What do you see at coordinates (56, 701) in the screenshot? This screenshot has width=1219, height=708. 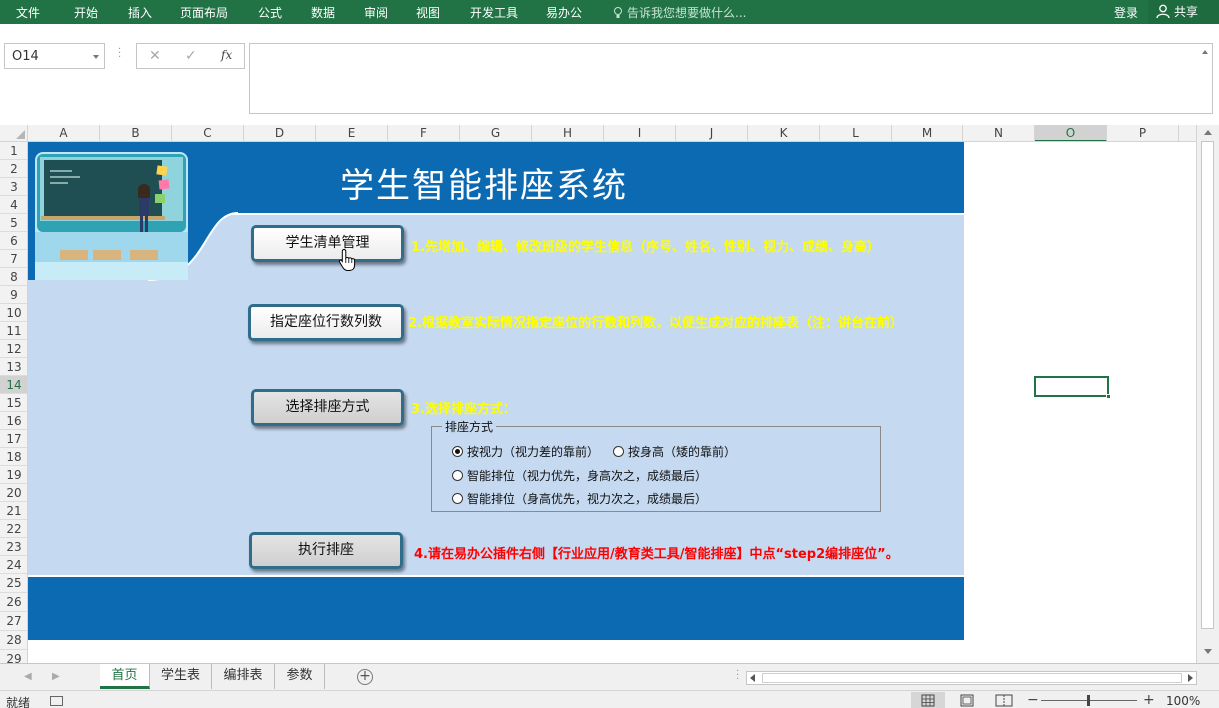 I see `macro-record-icon` at bounding box center [56, 701].